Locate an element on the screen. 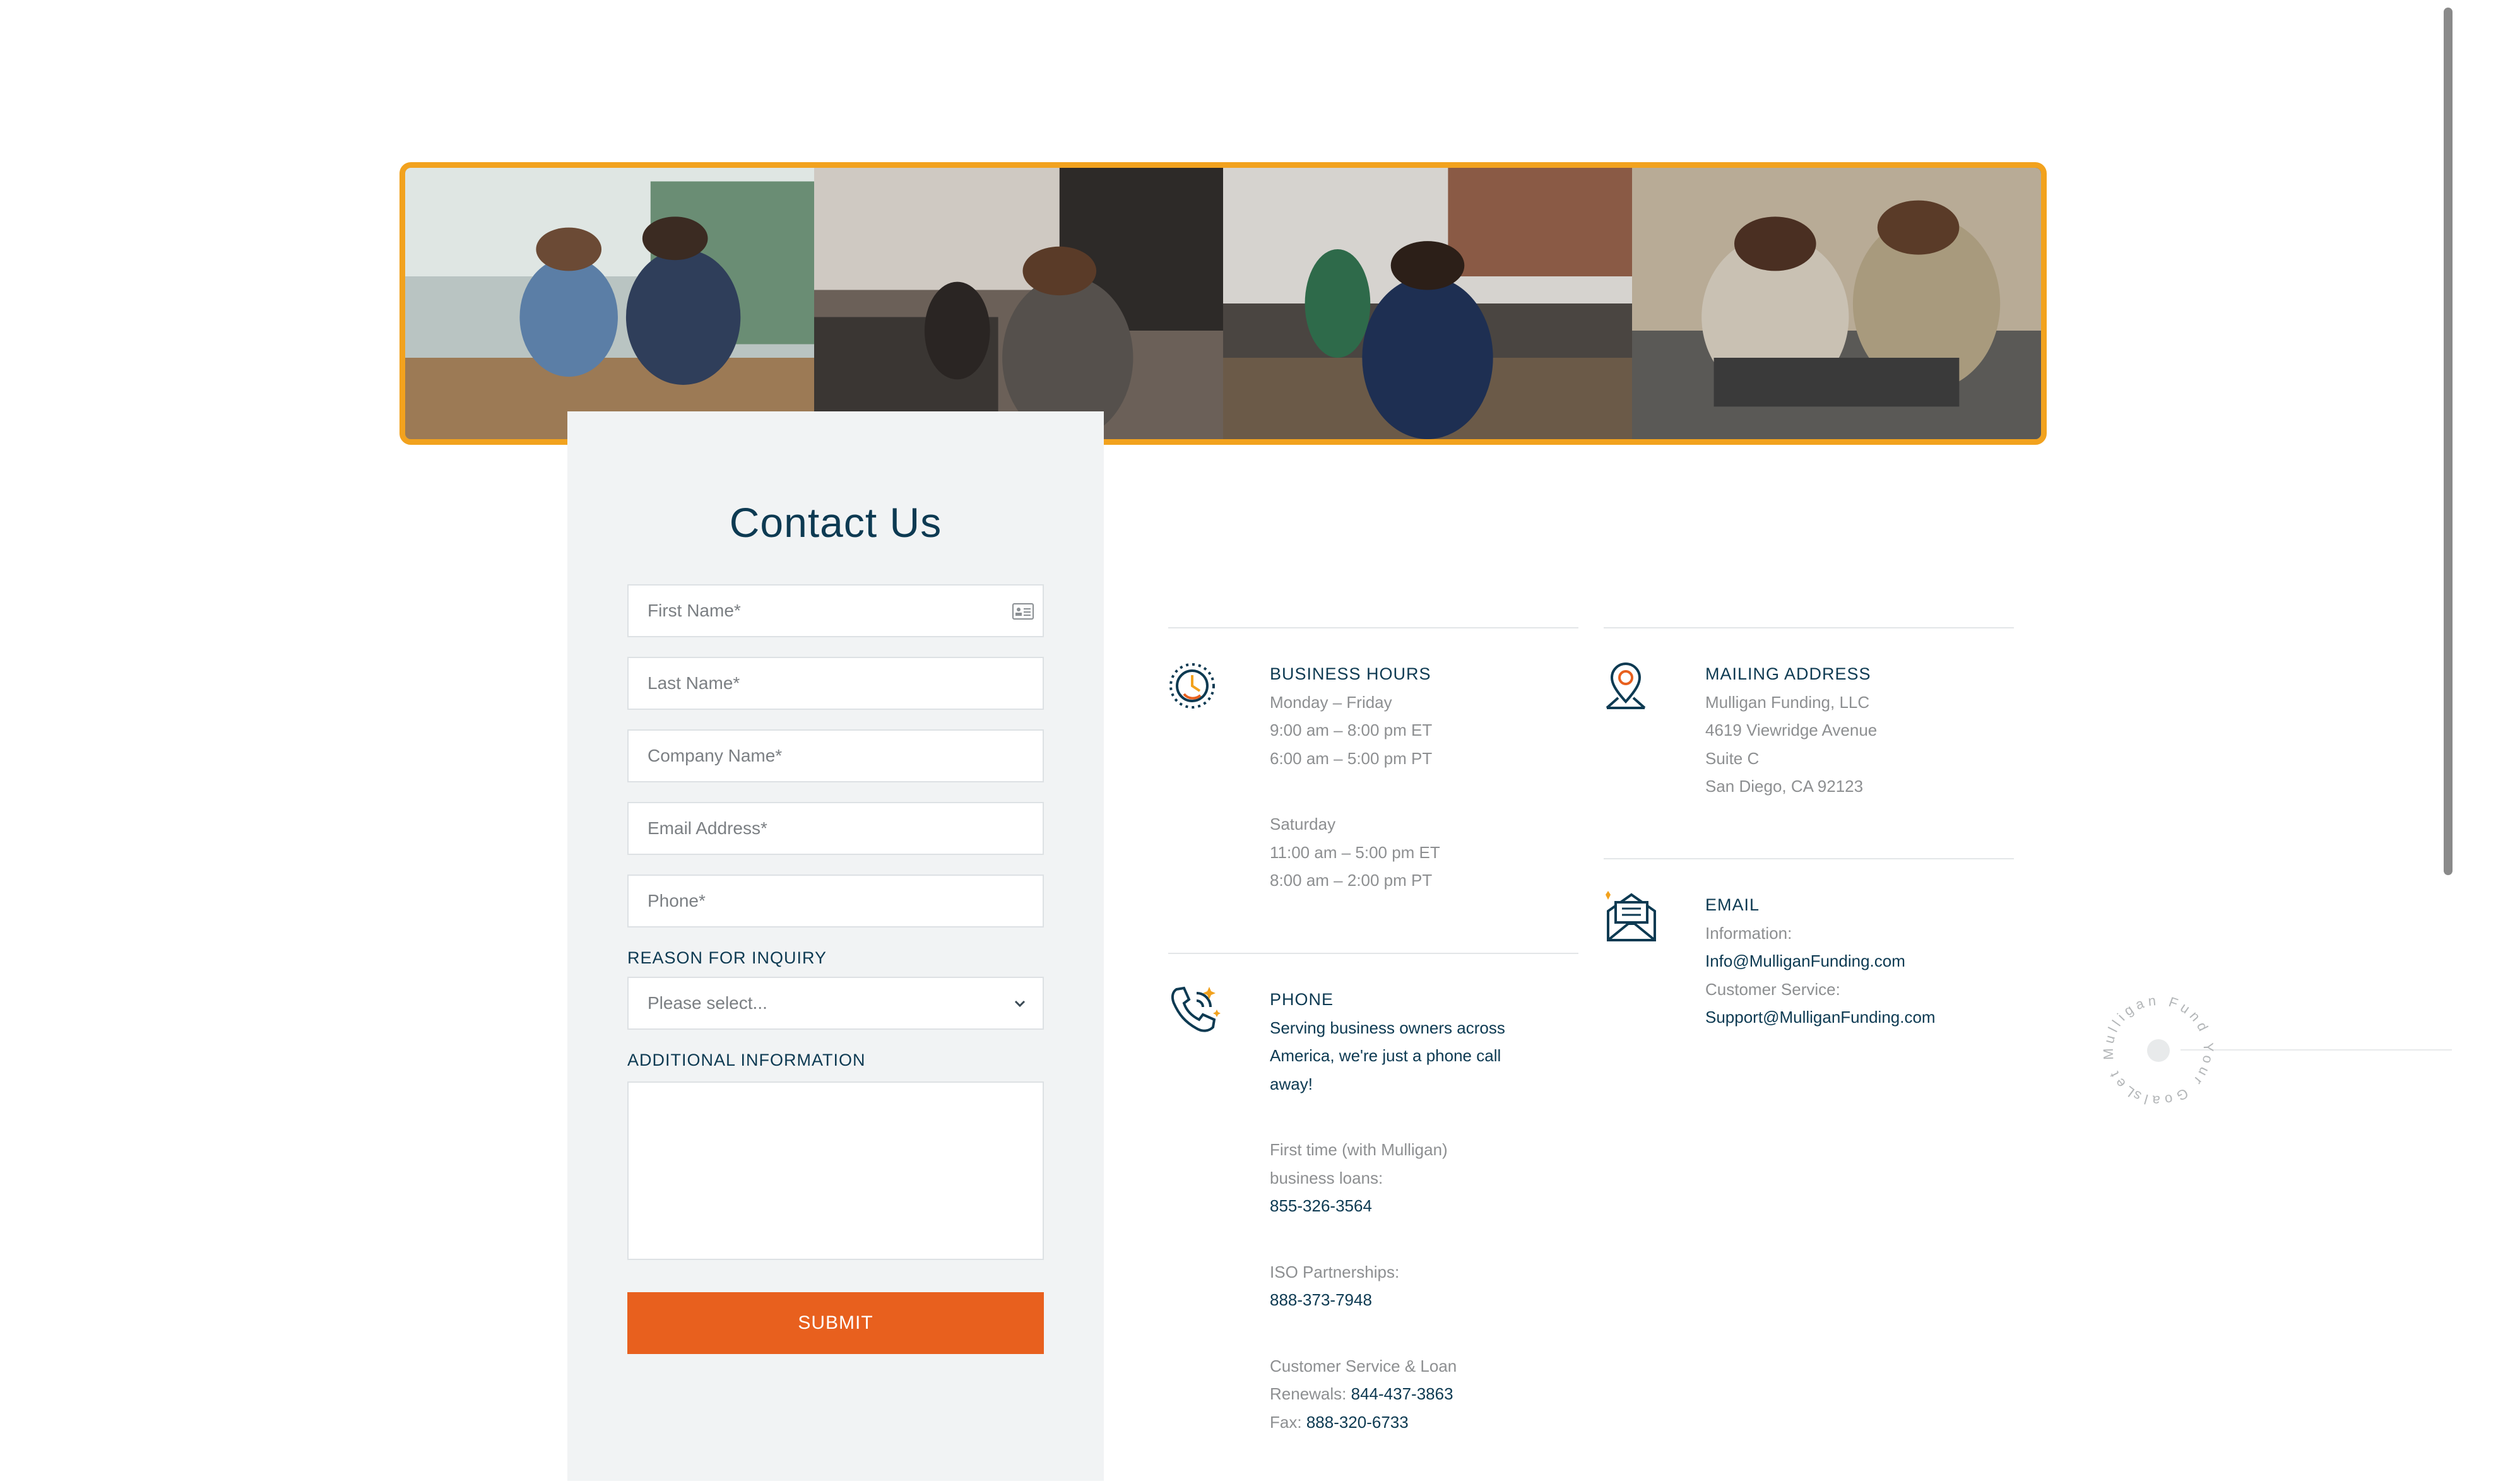 Image resolution: width=2503 pixels, height=1484 pixels. first-name-field is located at coordinates (835, 610).